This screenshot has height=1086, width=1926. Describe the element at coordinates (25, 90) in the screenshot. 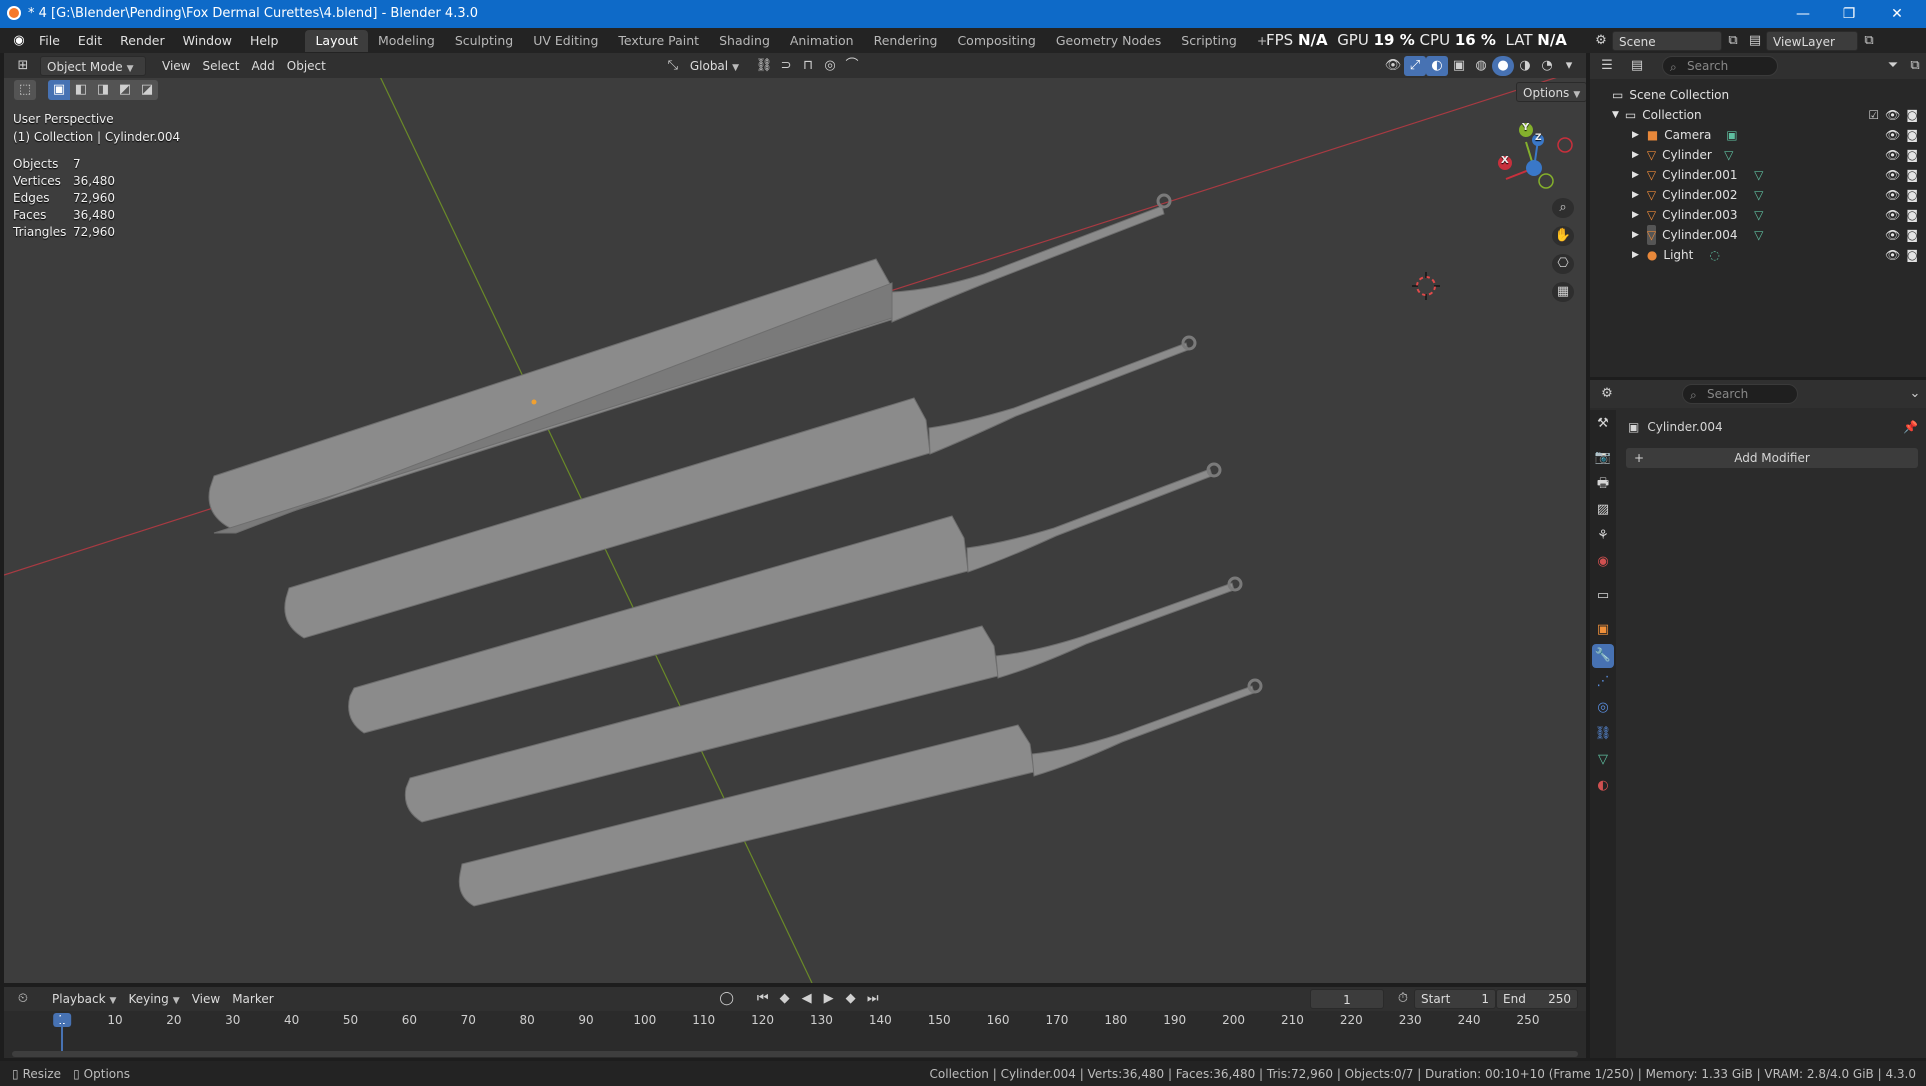

I see `select-tool-icon: ⬚` at that location.